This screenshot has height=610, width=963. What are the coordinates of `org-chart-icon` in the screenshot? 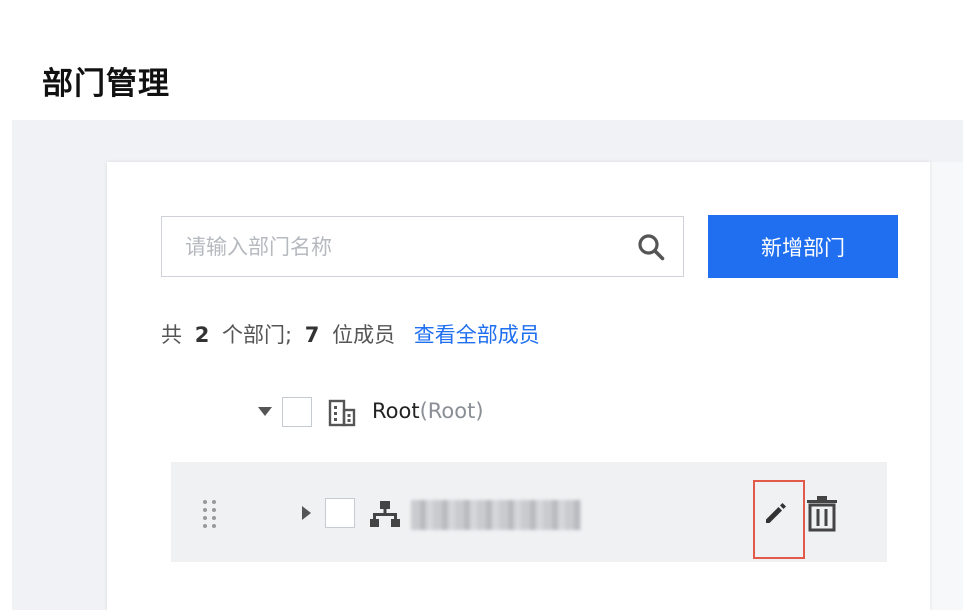 It's located at (385, 514).